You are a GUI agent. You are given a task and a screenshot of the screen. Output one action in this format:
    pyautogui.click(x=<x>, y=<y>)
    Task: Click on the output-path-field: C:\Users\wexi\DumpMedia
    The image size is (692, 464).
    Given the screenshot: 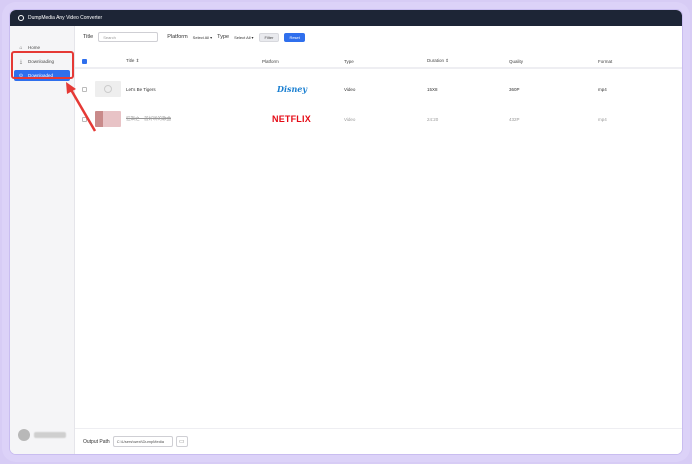 What is the action you would take?
    pyautogui.click(x=142, y=441)
    